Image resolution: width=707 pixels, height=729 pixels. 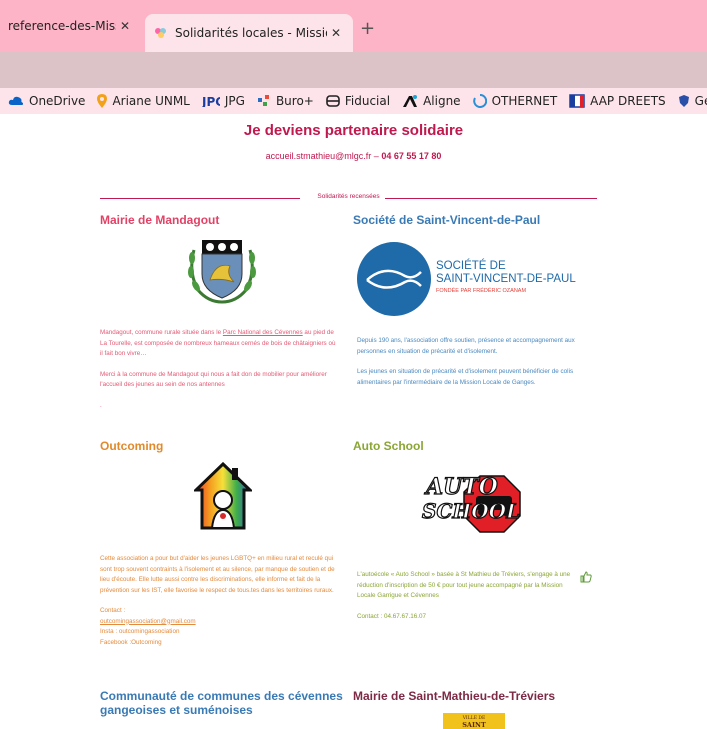 What do you see at coordinates (481, 291) in the screenshot?
I see `svp-logo-line3: FONDÉE PAR FRÉDÉRIC OZANAM` at bounding box center [481, 291].